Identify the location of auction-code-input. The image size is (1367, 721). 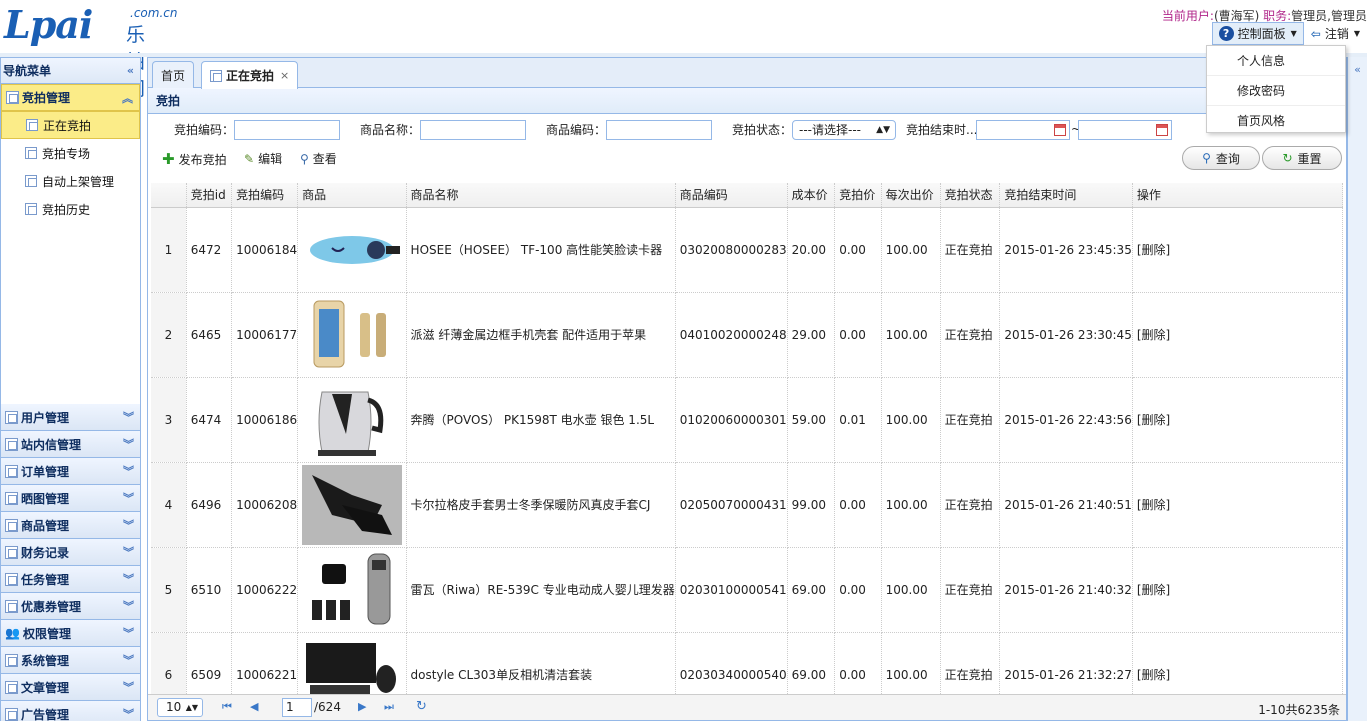
(287, 130).